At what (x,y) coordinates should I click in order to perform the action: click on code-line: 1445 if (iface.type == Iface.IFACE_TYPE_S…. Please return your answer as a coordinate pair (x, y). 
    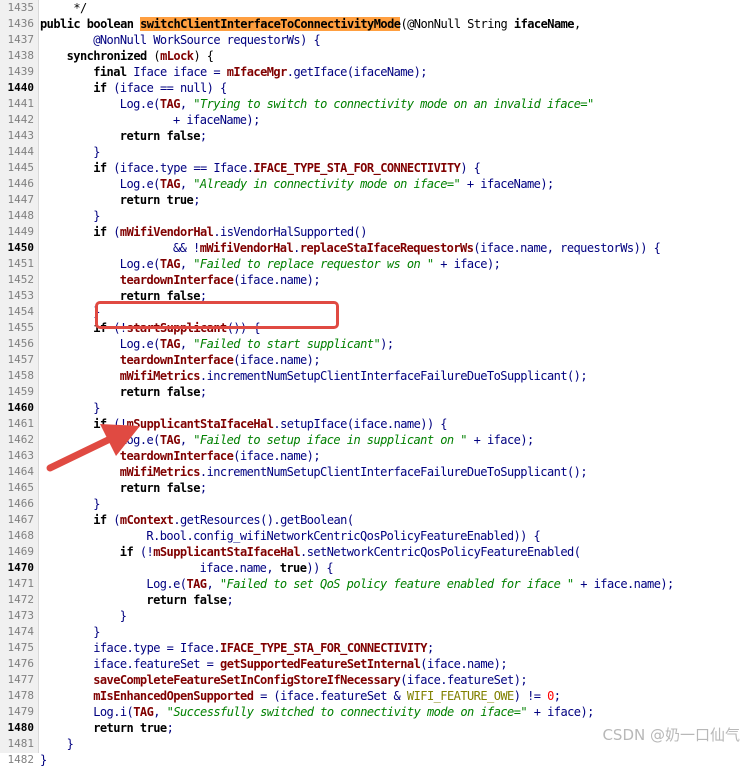
    Looking at the image, I should click on (374, 168).